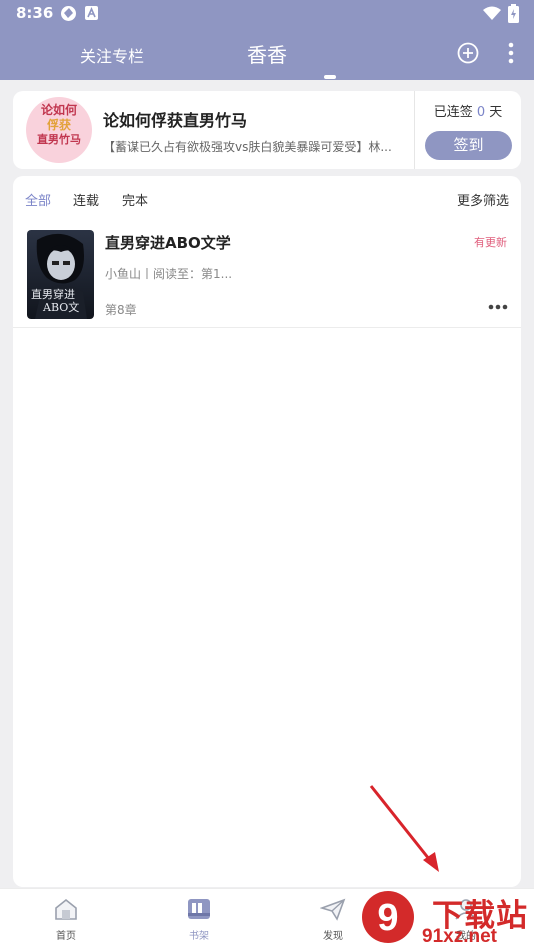  What do you see at coordinates (468, 145) in the screenshot?
I see `signin-button: 签到` at bounding box center [468, 145].